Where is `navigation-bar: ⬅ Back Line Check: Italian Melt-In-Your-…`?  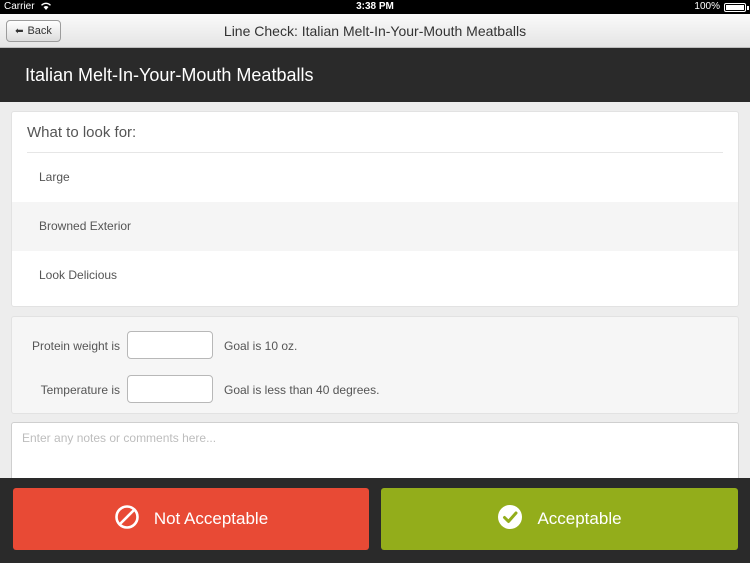
navigation-bar: ⬅ Back Line Check: Italian Melt-In-Your-… is located at coordinates (375, 31).